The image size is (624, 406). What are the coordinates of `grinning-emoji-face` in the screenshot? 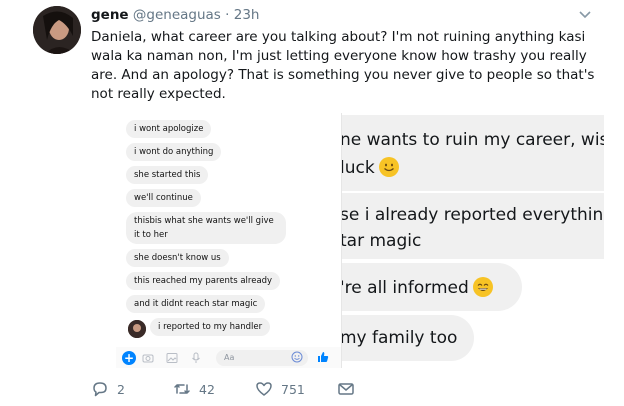 It's located at (483, 287).